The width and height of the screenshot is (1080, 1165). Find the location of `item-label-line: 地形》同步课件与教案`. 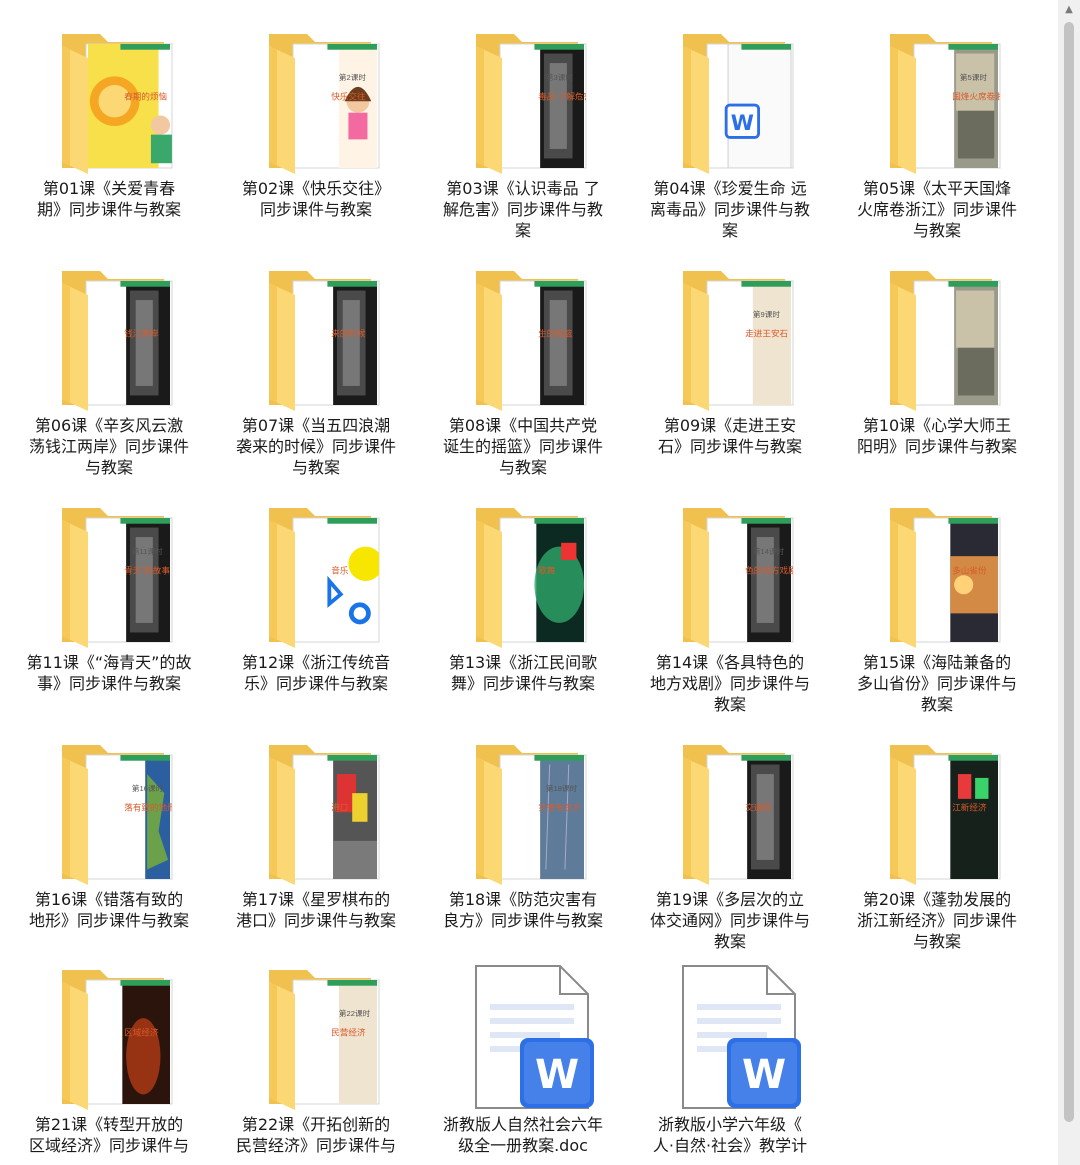

item-label-line: 地形》同步课件与教案 is located at coordinates (108, 920).